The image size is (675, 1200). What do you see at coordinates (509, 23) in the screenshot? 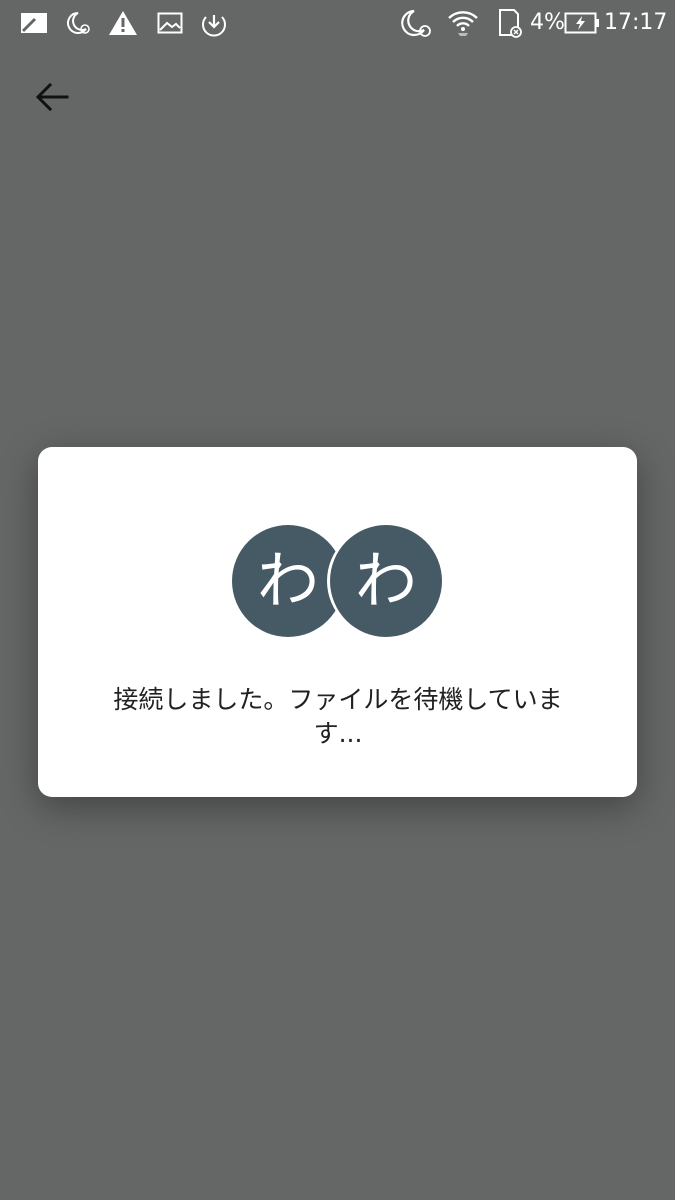
I see `sd-card-icon` at bounding box center [509, 23].